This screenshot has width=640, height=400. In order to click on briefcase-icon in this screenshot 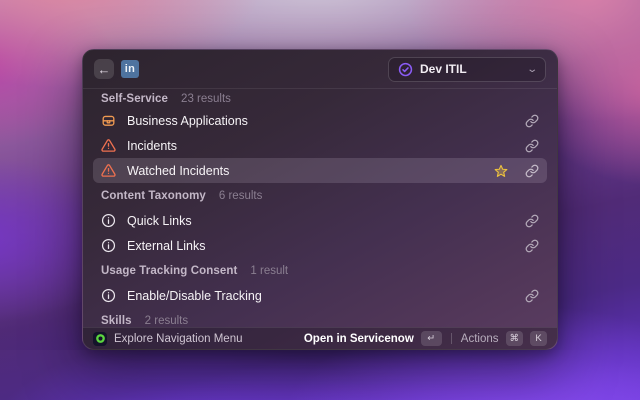, I will do `click(108, 120)`.